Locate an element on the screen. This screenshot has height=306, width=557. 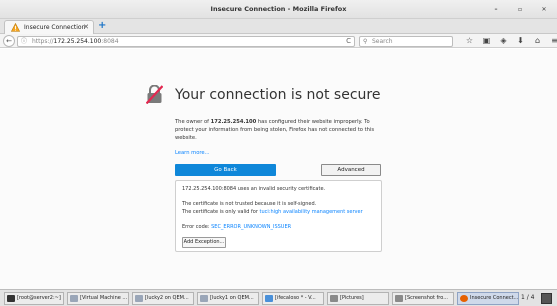
tab-strip: Insecure Connection ✕ + is located at coordinates (278, 26).